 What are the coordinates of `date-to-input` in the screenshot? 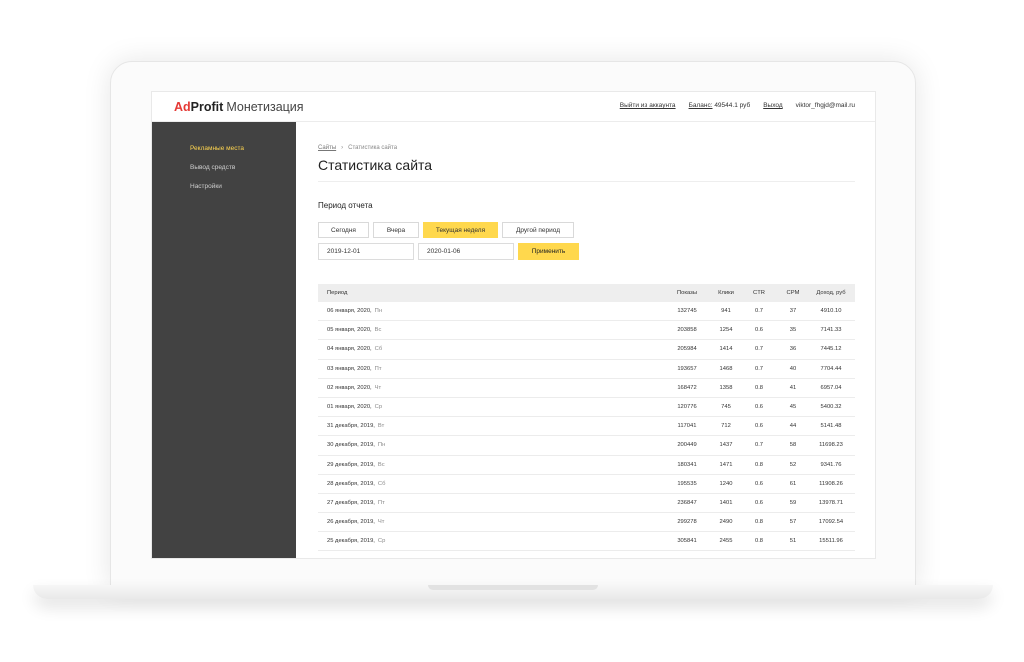 It's located at (466, 251).